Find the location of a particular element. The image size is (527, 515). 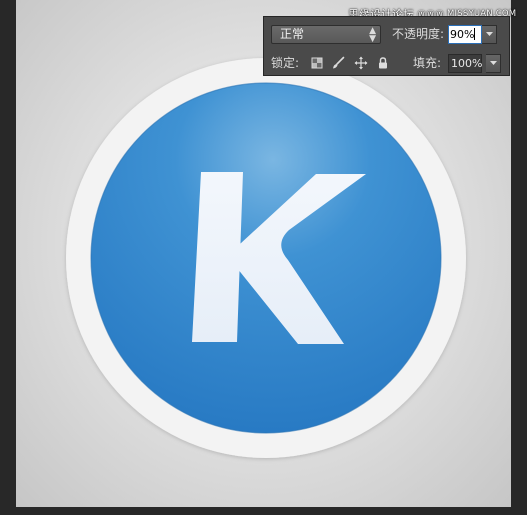

fill-label: 填充: is located at coordinates (427, 62).